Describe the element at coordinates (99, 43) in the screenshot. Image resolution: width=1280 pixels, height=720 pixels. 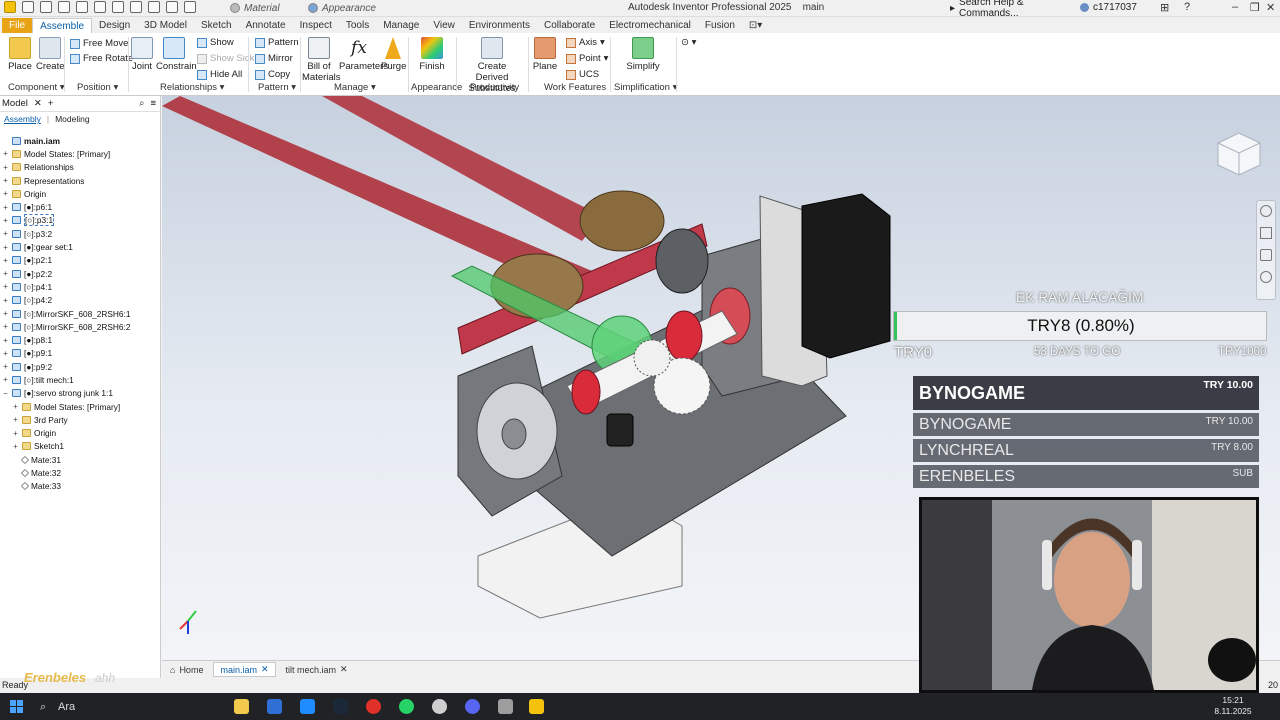
I see `free-move-button: Free Move` at that location.